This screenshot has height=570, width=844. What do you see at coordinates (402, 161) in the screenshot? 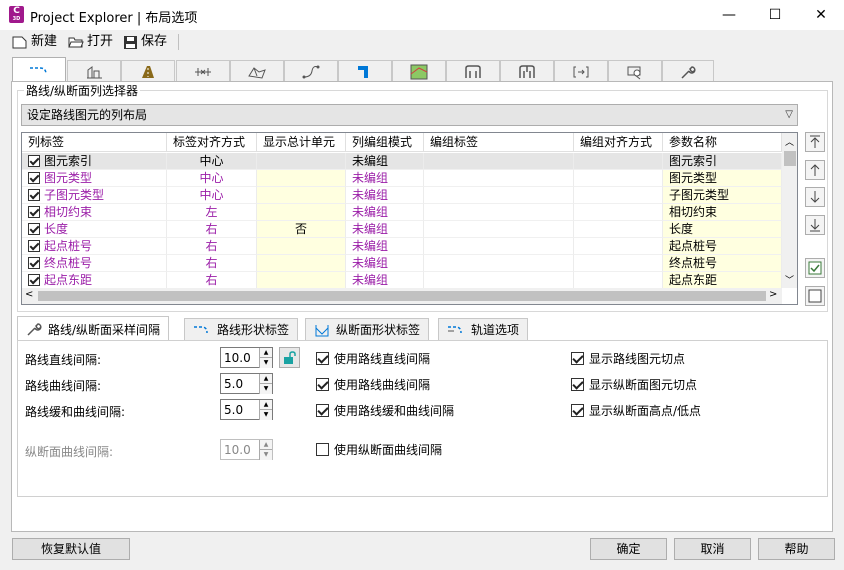
I see `table-row: 图元索引 中心 未编组 图元索引` at bounding box center [402, 161].